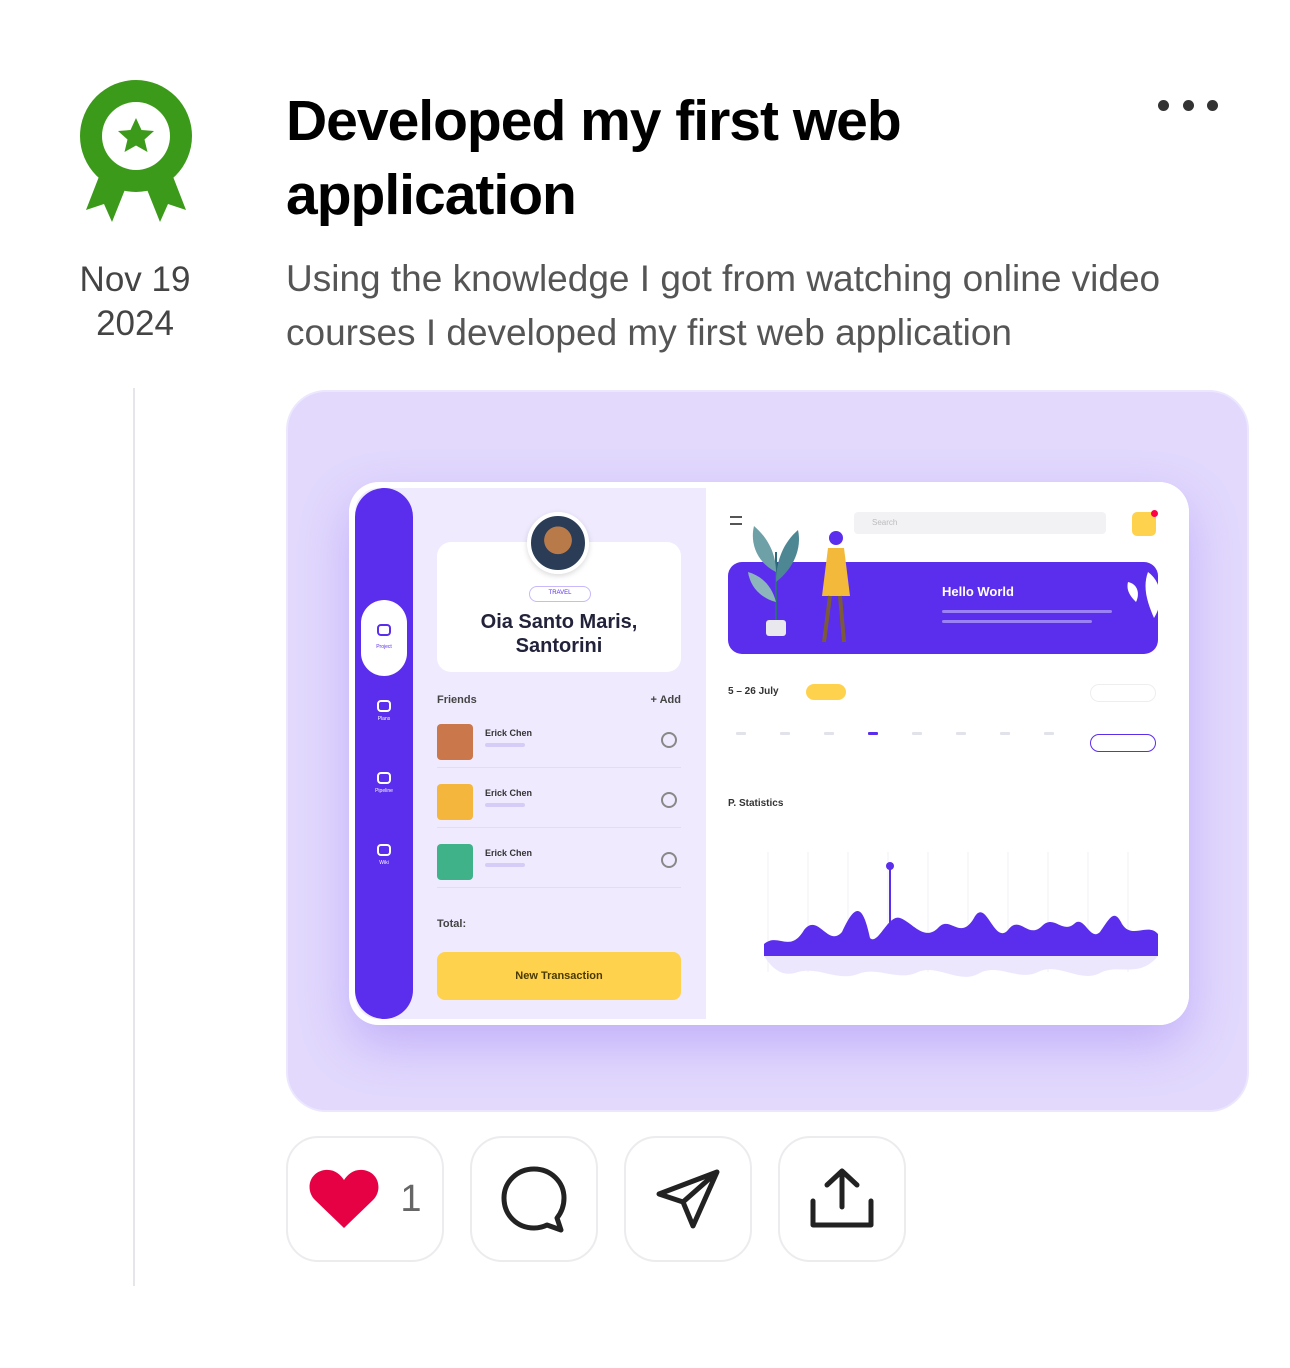  Describe the element at coordinates (384, 778) in the screenshot. I see `pipeline-icon` at that location.